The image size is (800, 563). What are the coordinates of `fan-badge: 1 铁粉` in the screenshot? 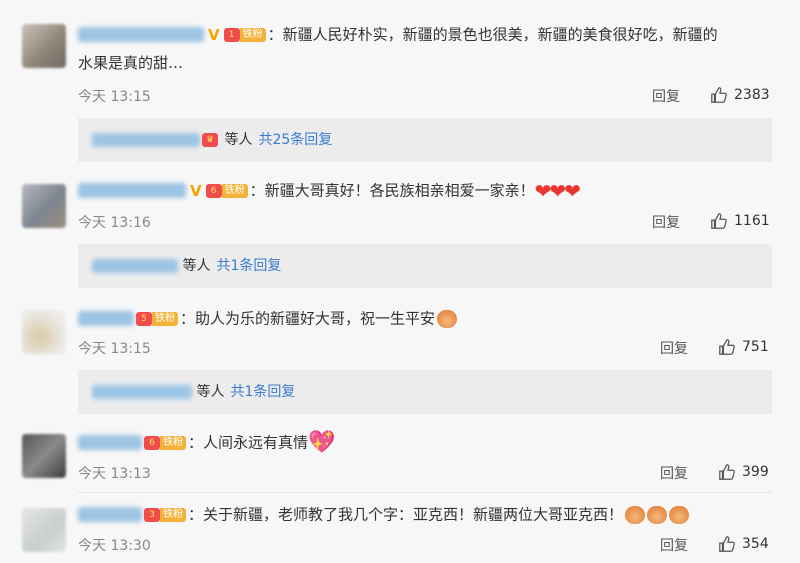 It's located at (244, 35).